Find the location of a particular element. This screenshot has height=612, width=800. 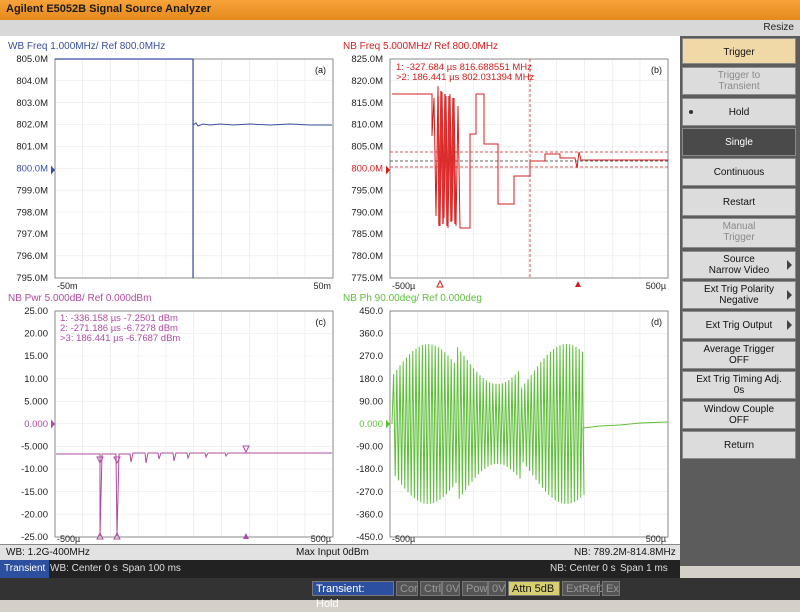

softkey-source: Source Narrow Video is located at coordinates (739, 265).